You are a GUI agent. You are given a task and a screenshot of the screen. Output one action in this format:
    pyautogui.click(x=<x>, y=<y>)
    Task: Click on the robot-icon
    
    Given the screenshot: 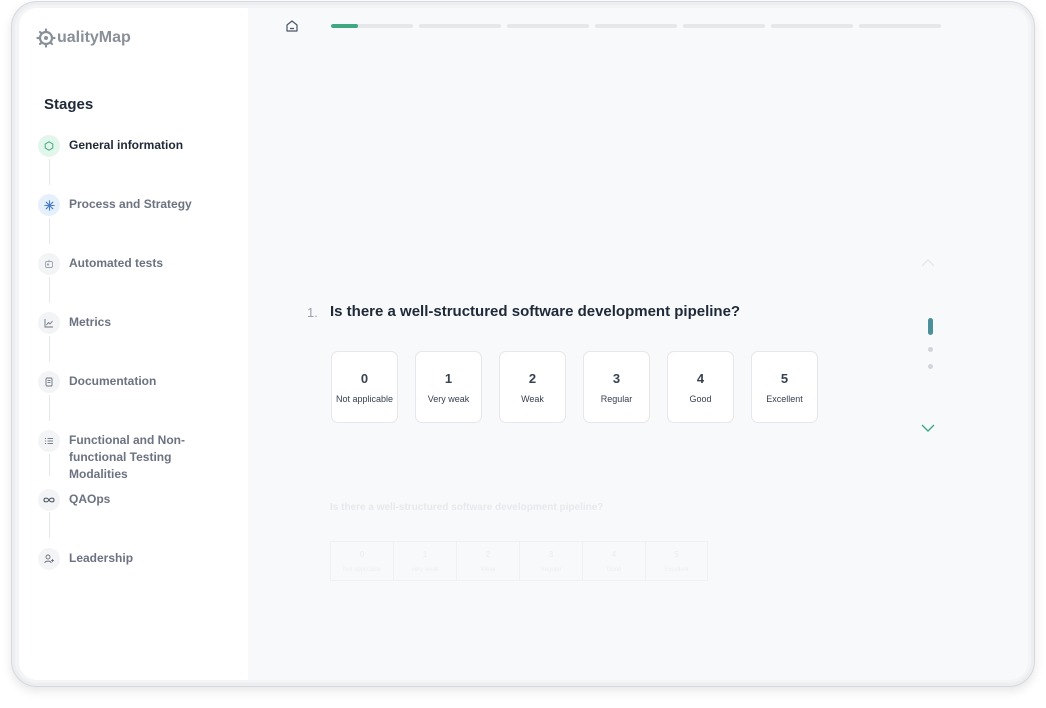 What is the action you would take?
    pyautogui.click(x=49, y=264)
    